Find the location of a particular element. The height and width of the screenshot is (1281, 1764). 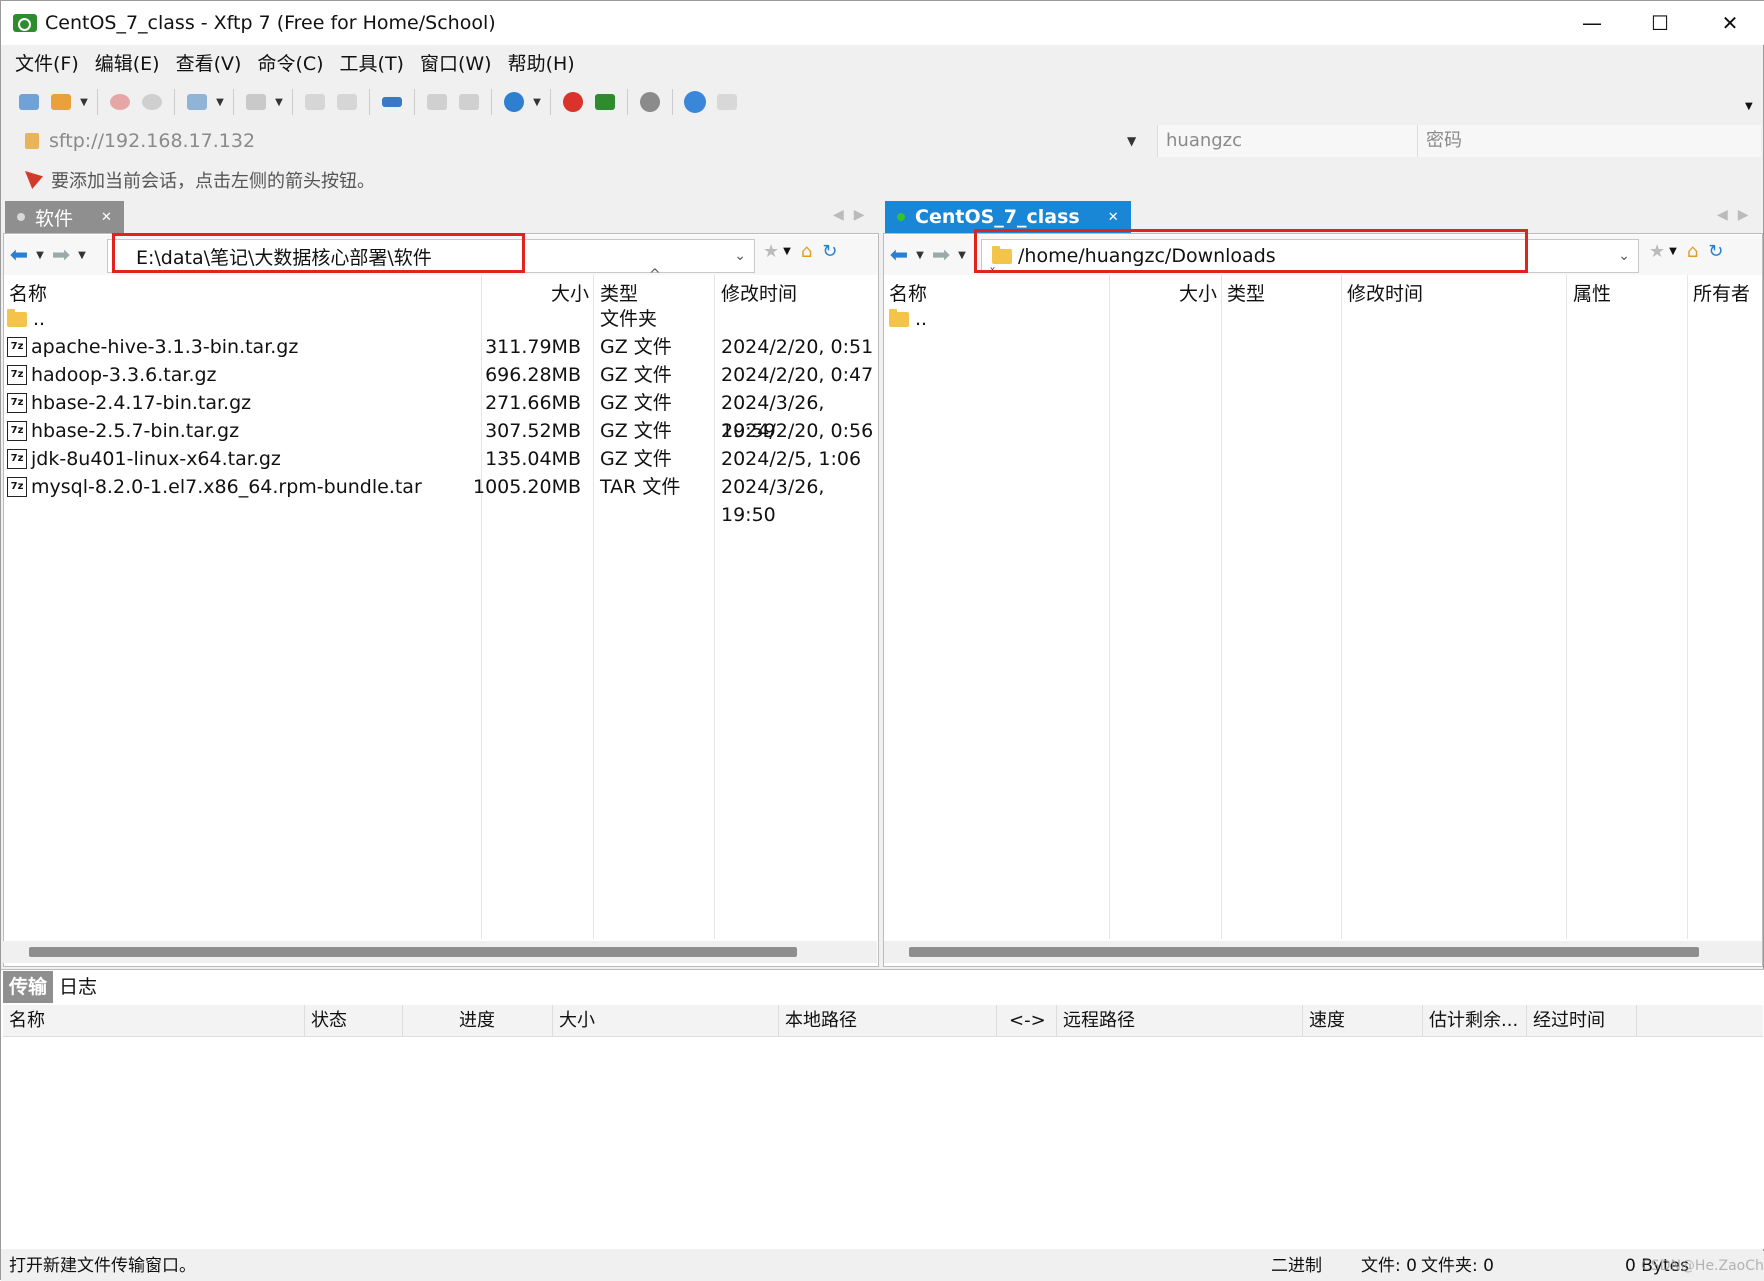

tab-dropdown-icon: ▼ is located at coordinates (220, 102).